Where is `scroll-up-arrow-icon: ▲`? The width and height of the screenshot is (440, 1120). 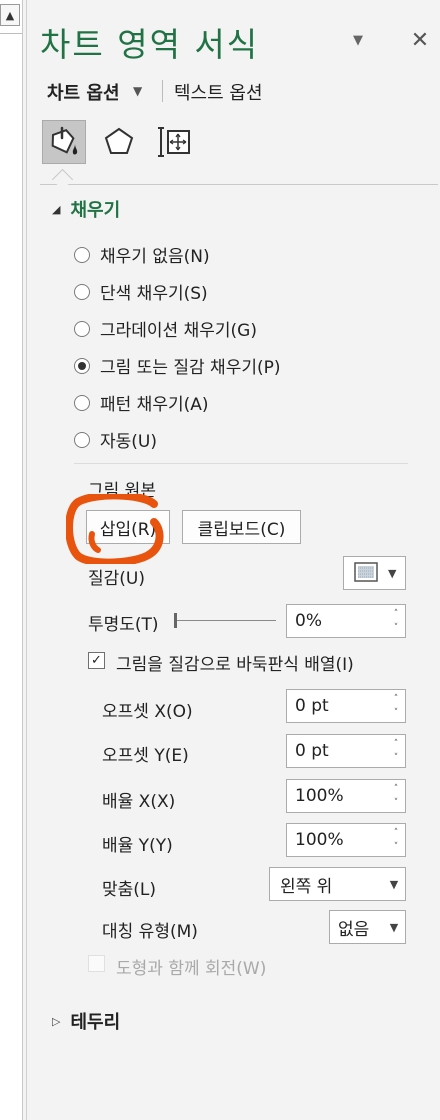
scroll-up-arrow-icon: ▲ is located at coordinates (10, 15).